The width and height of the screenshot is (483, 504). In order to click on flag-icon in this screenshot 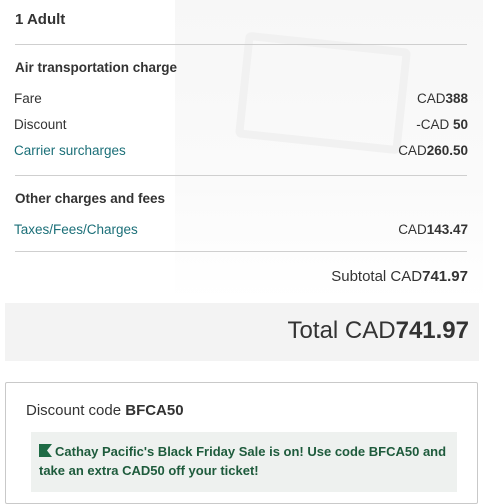, I will do `click(45, 450)`.